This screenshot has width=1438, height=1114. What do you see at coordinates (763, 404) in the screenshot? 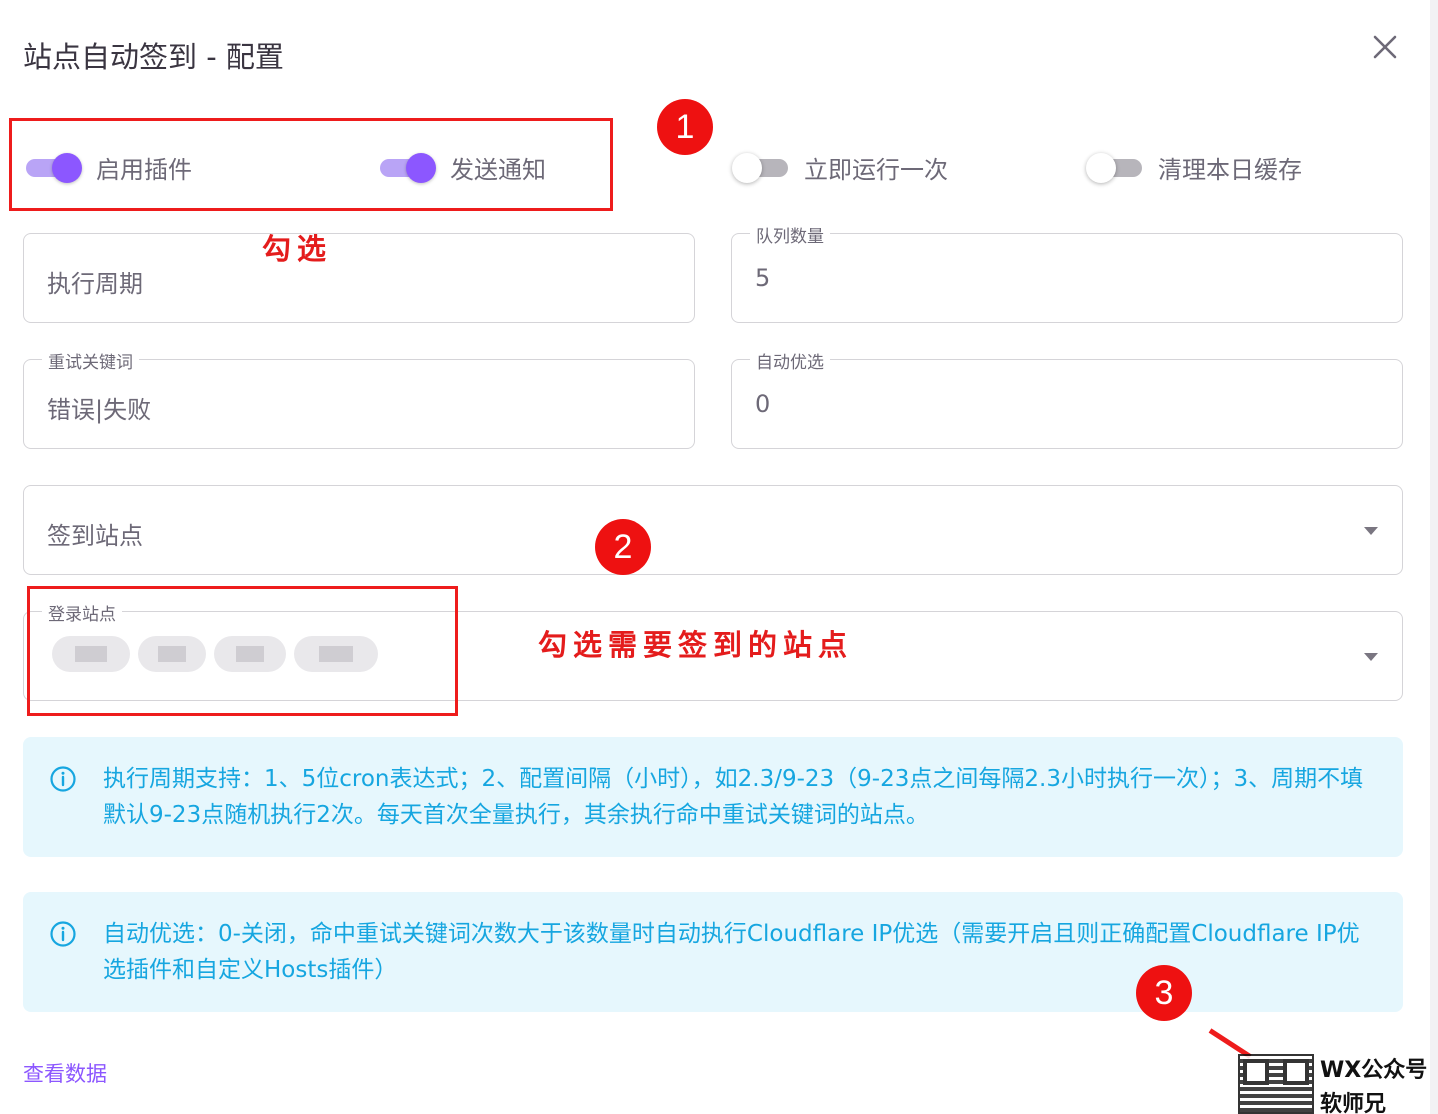
I see `auto-optimize-value: 0` at bounding box center [763, 404].